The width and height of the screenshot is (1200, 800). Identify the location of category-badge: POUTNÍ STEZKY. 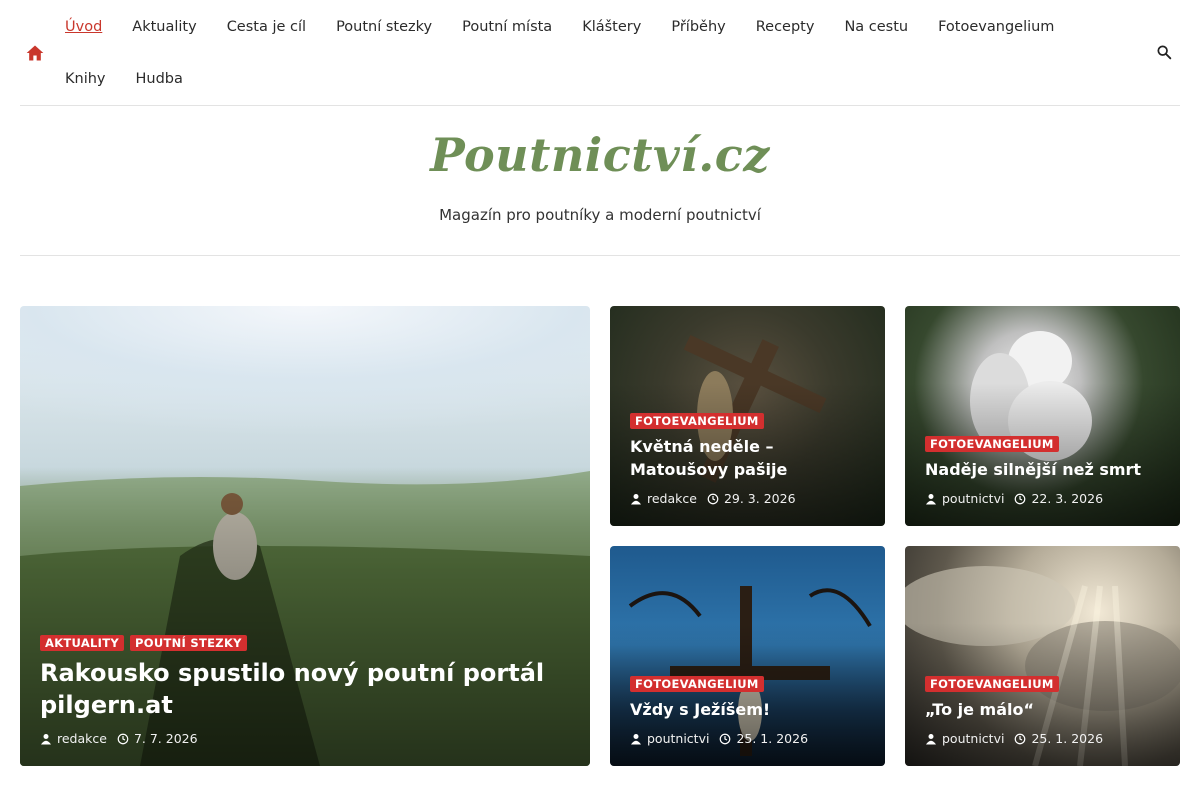
(188, 643).